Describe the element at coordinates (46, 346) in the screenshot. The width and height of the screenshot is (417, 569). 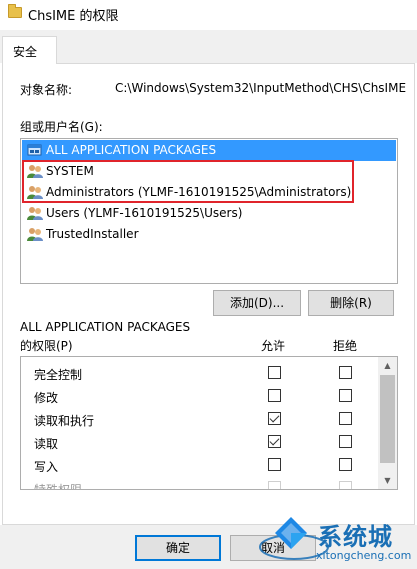
I see `permissions-header-suffix: 的权限(P)` at that location.